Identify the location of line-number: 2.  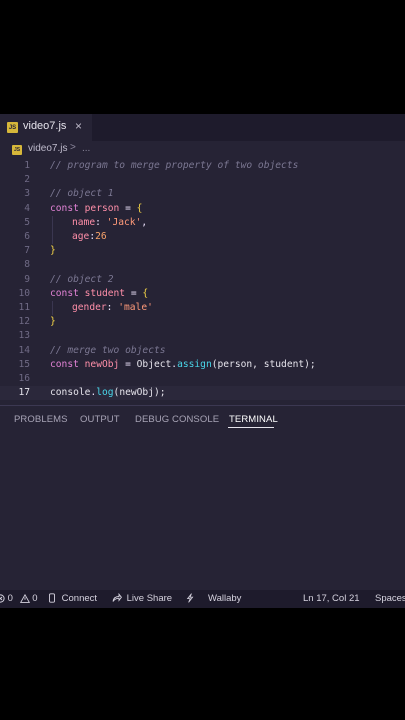
(27, 180).